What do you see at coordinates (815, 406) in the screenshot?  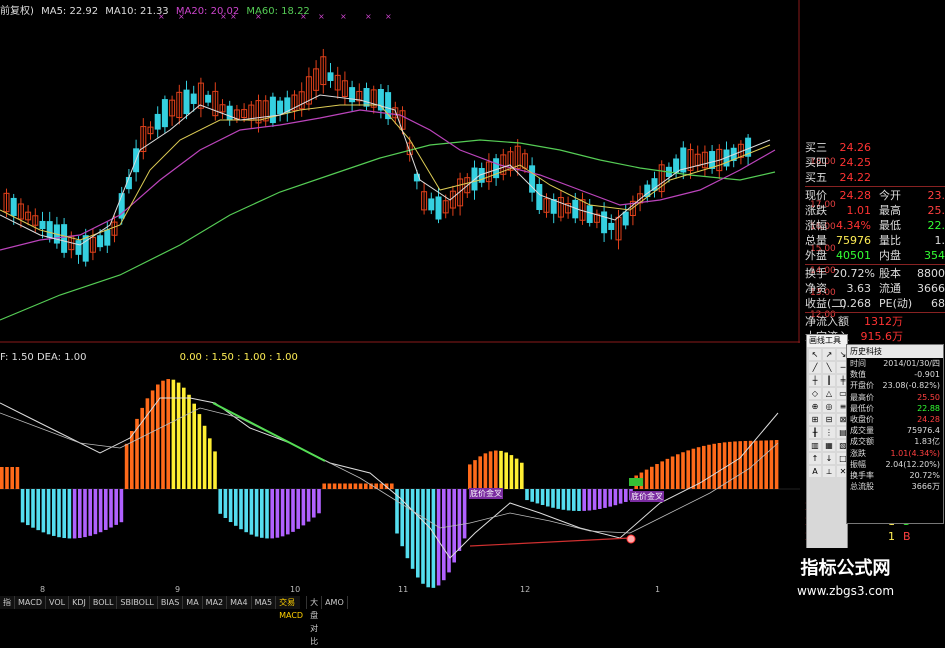 I see `draw-tool-icon: ⊕` at bounding box center [815, 406].